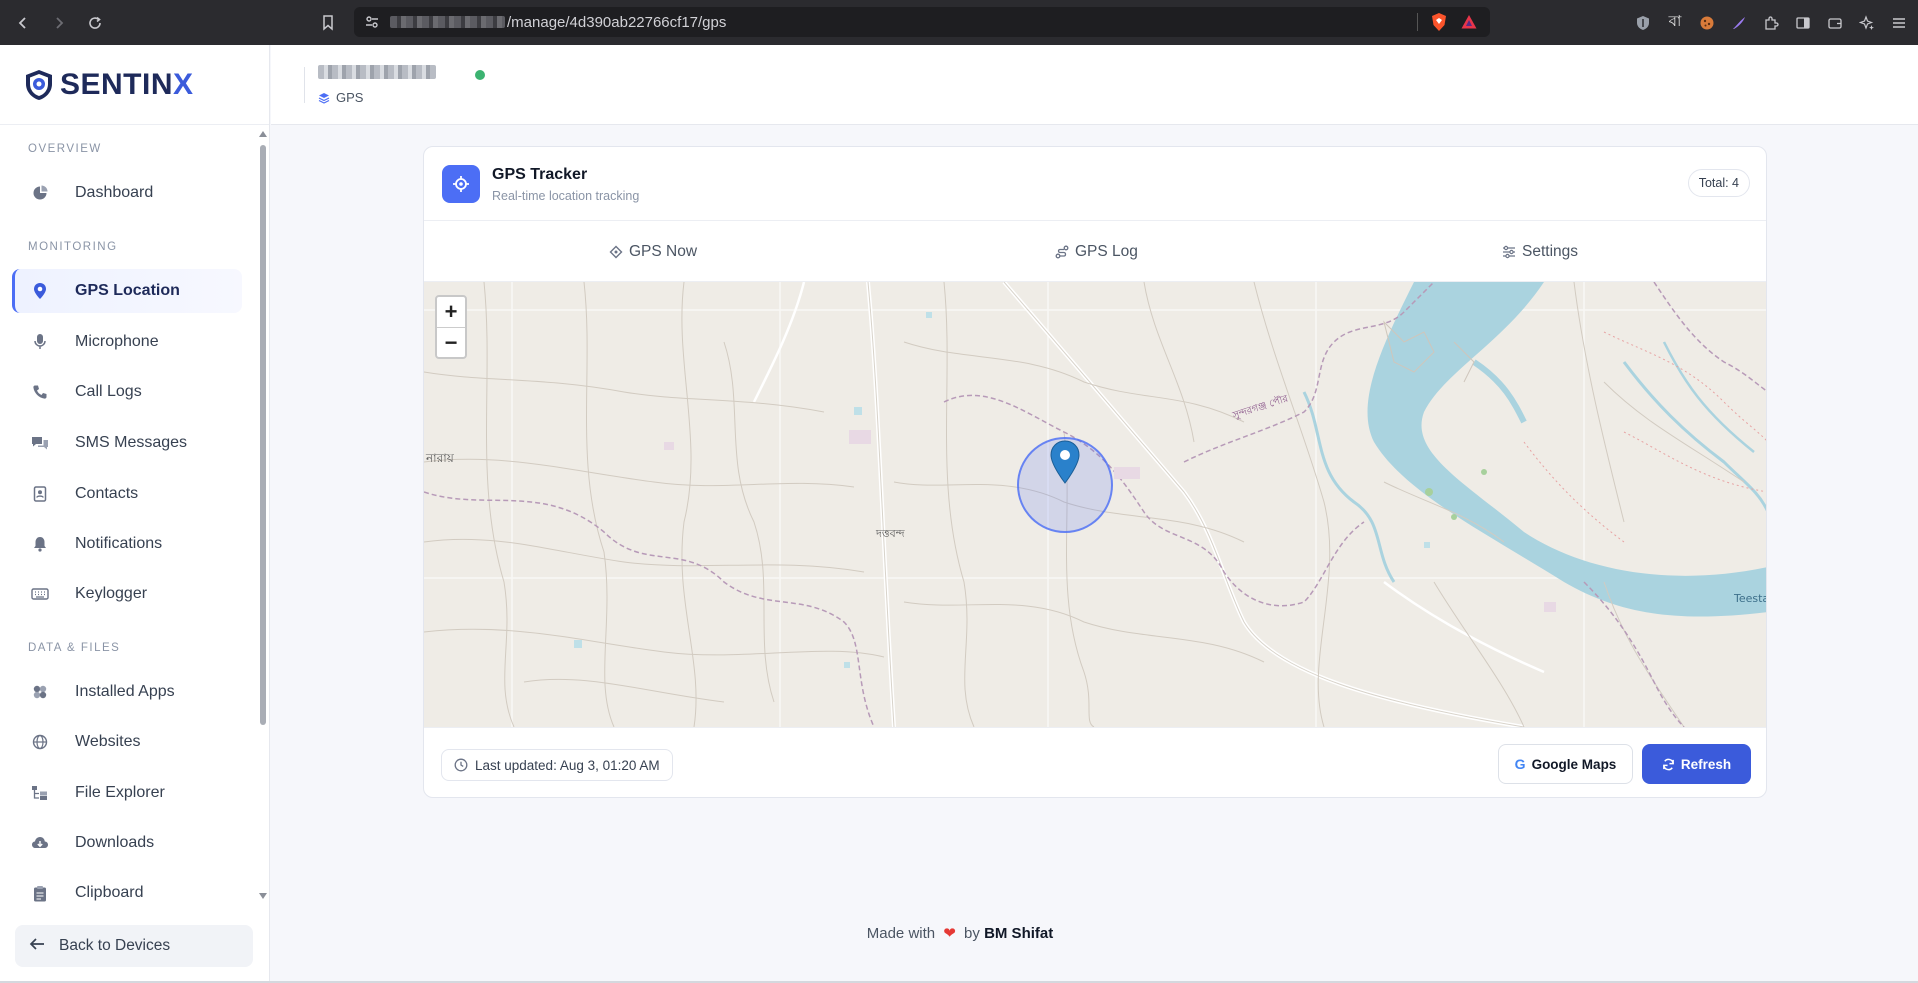  I want to click on zoom-out-button: −, so click(451, 342).